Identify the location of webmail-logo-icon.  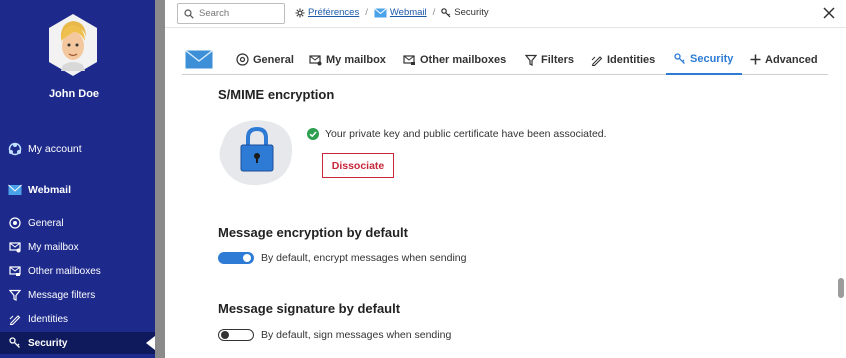
(199, 61).